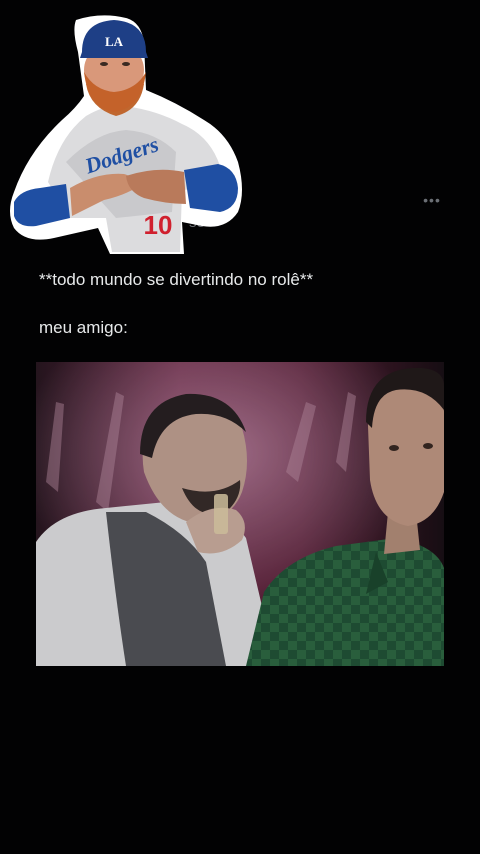 The width and height of the screenshot is (480, 854). What do you see at coordinates (158, 225) in the screenshot?
I see `jersey-number-text: 10` at bounding box center [158, 225].